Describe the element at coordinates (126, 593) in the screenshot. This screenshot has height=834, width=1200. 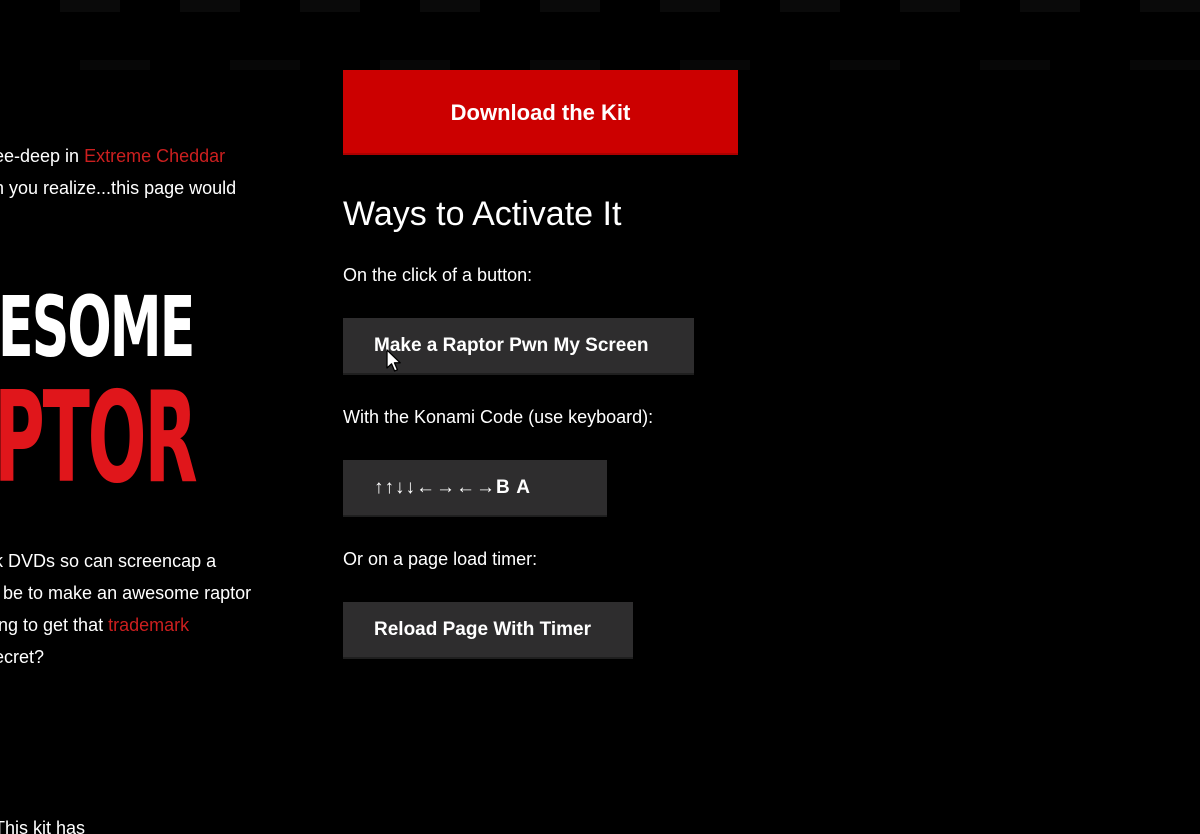
I see `story-line-2: l be to make an awesome raptor` at that location.